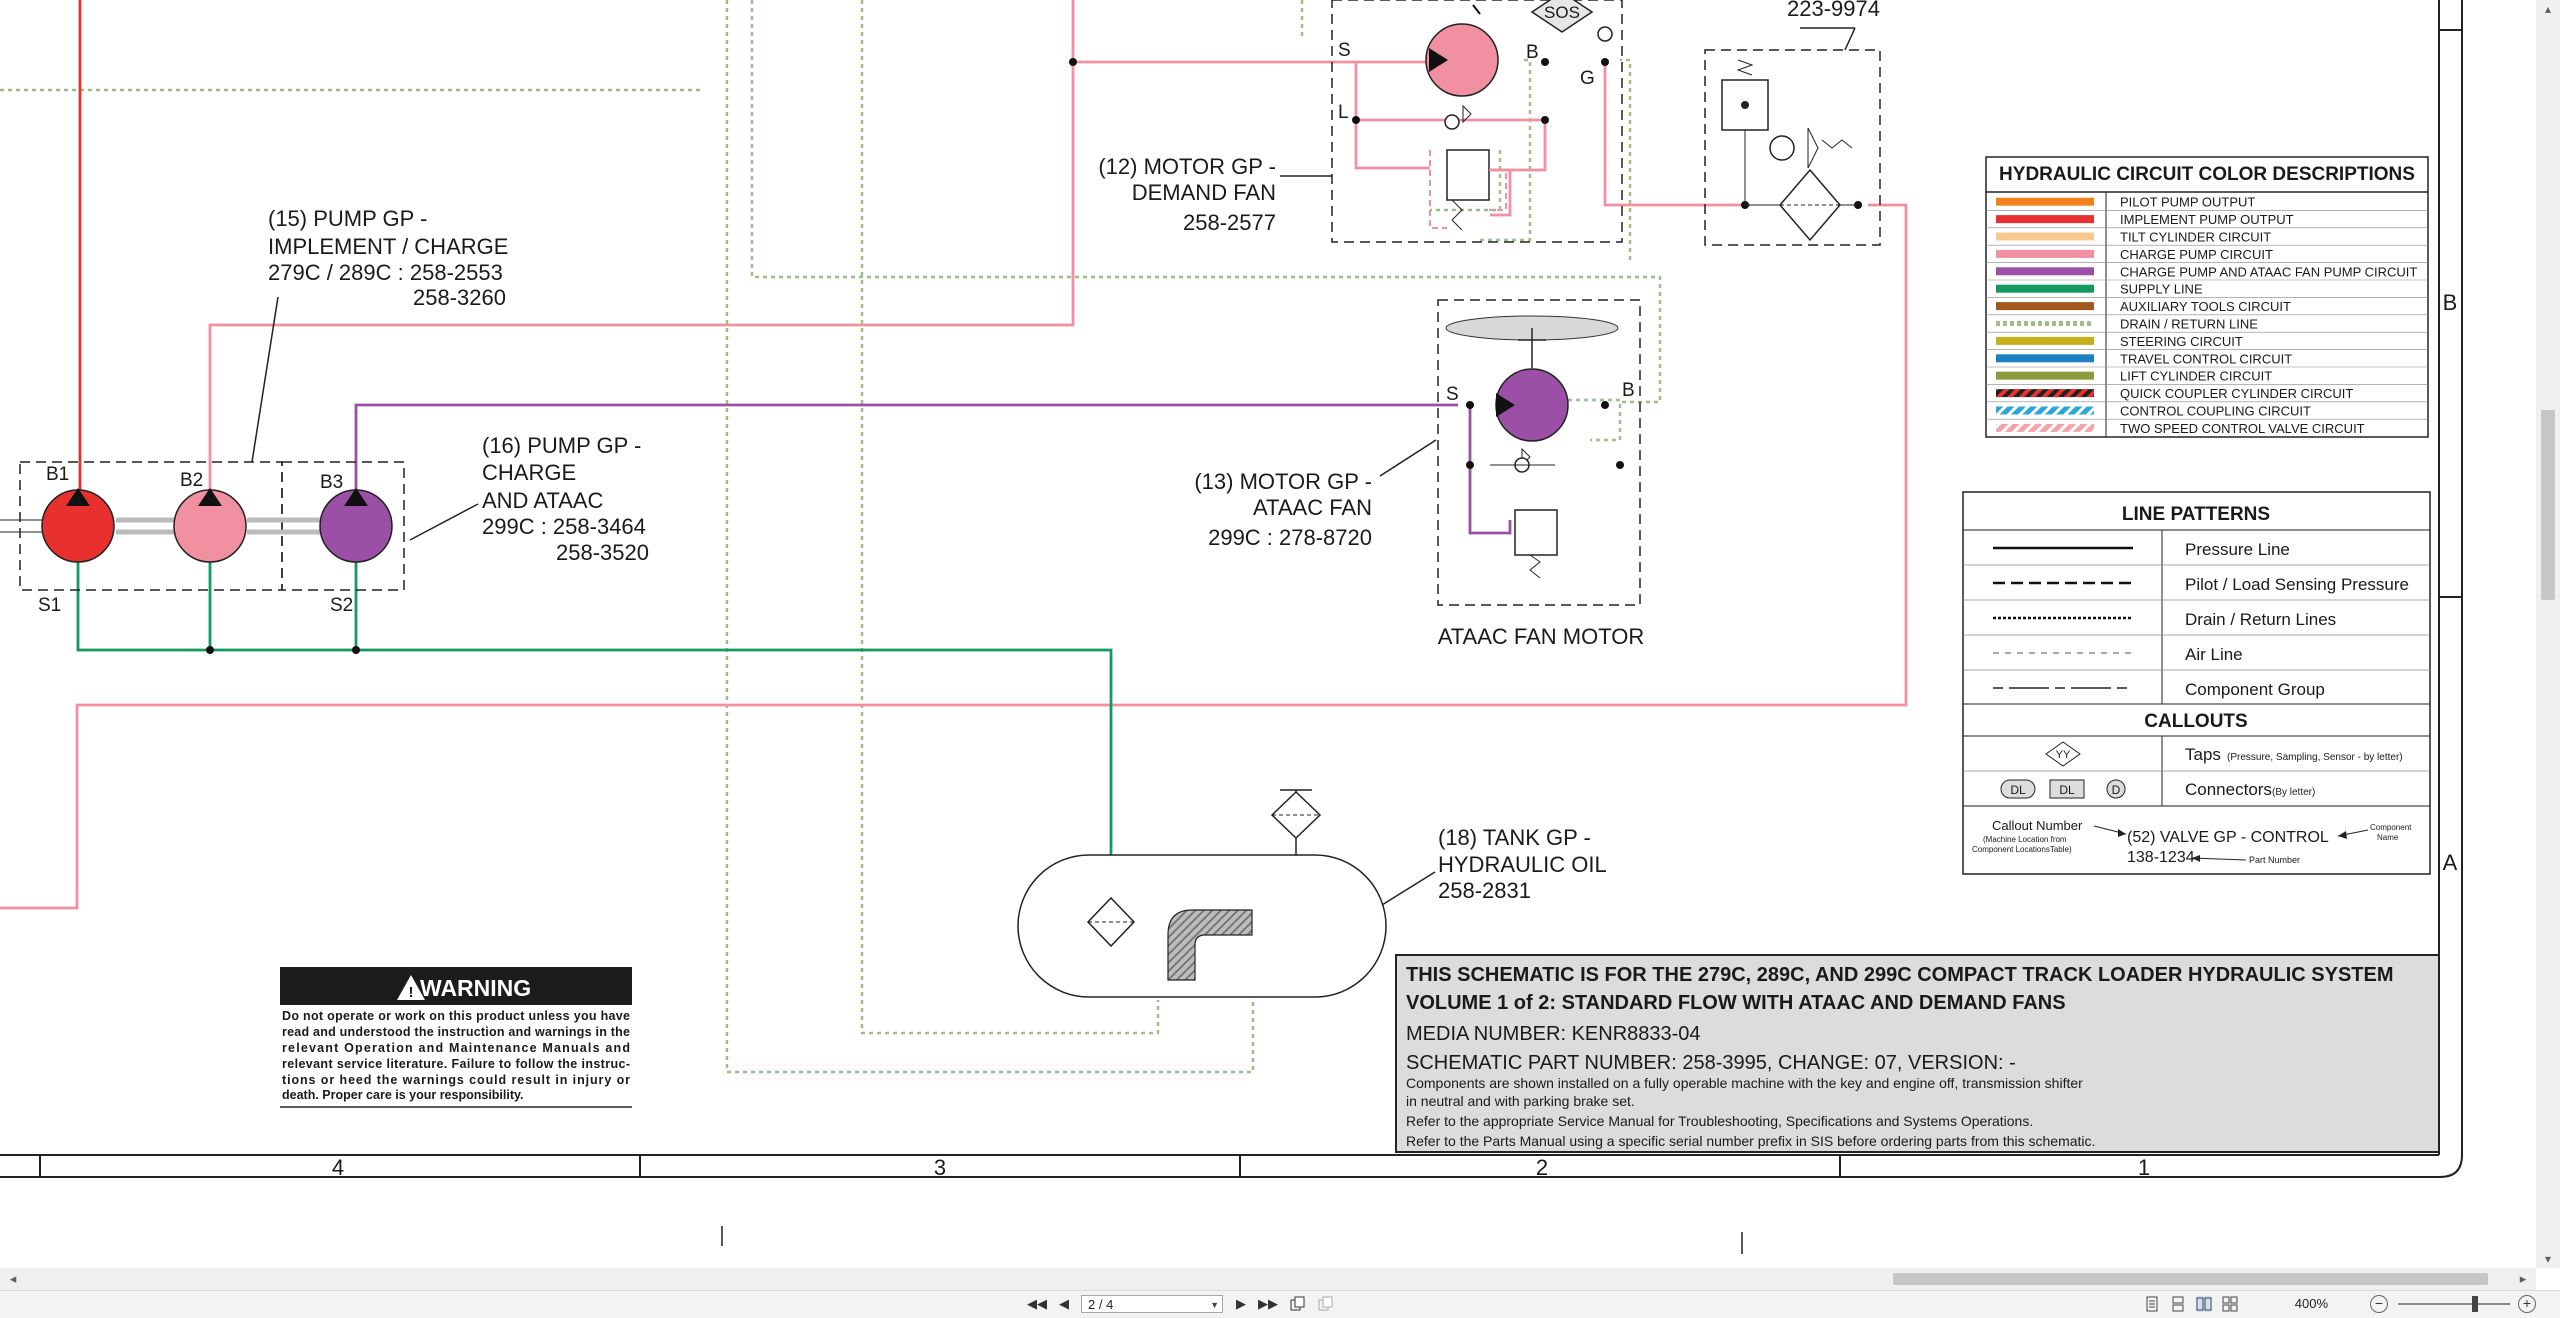 This screenshot has width=2560, height=1318. Describe the element at coordinates (2195, 721) in the screenshot. I see `svg-text: CALLOUTS` at that location.